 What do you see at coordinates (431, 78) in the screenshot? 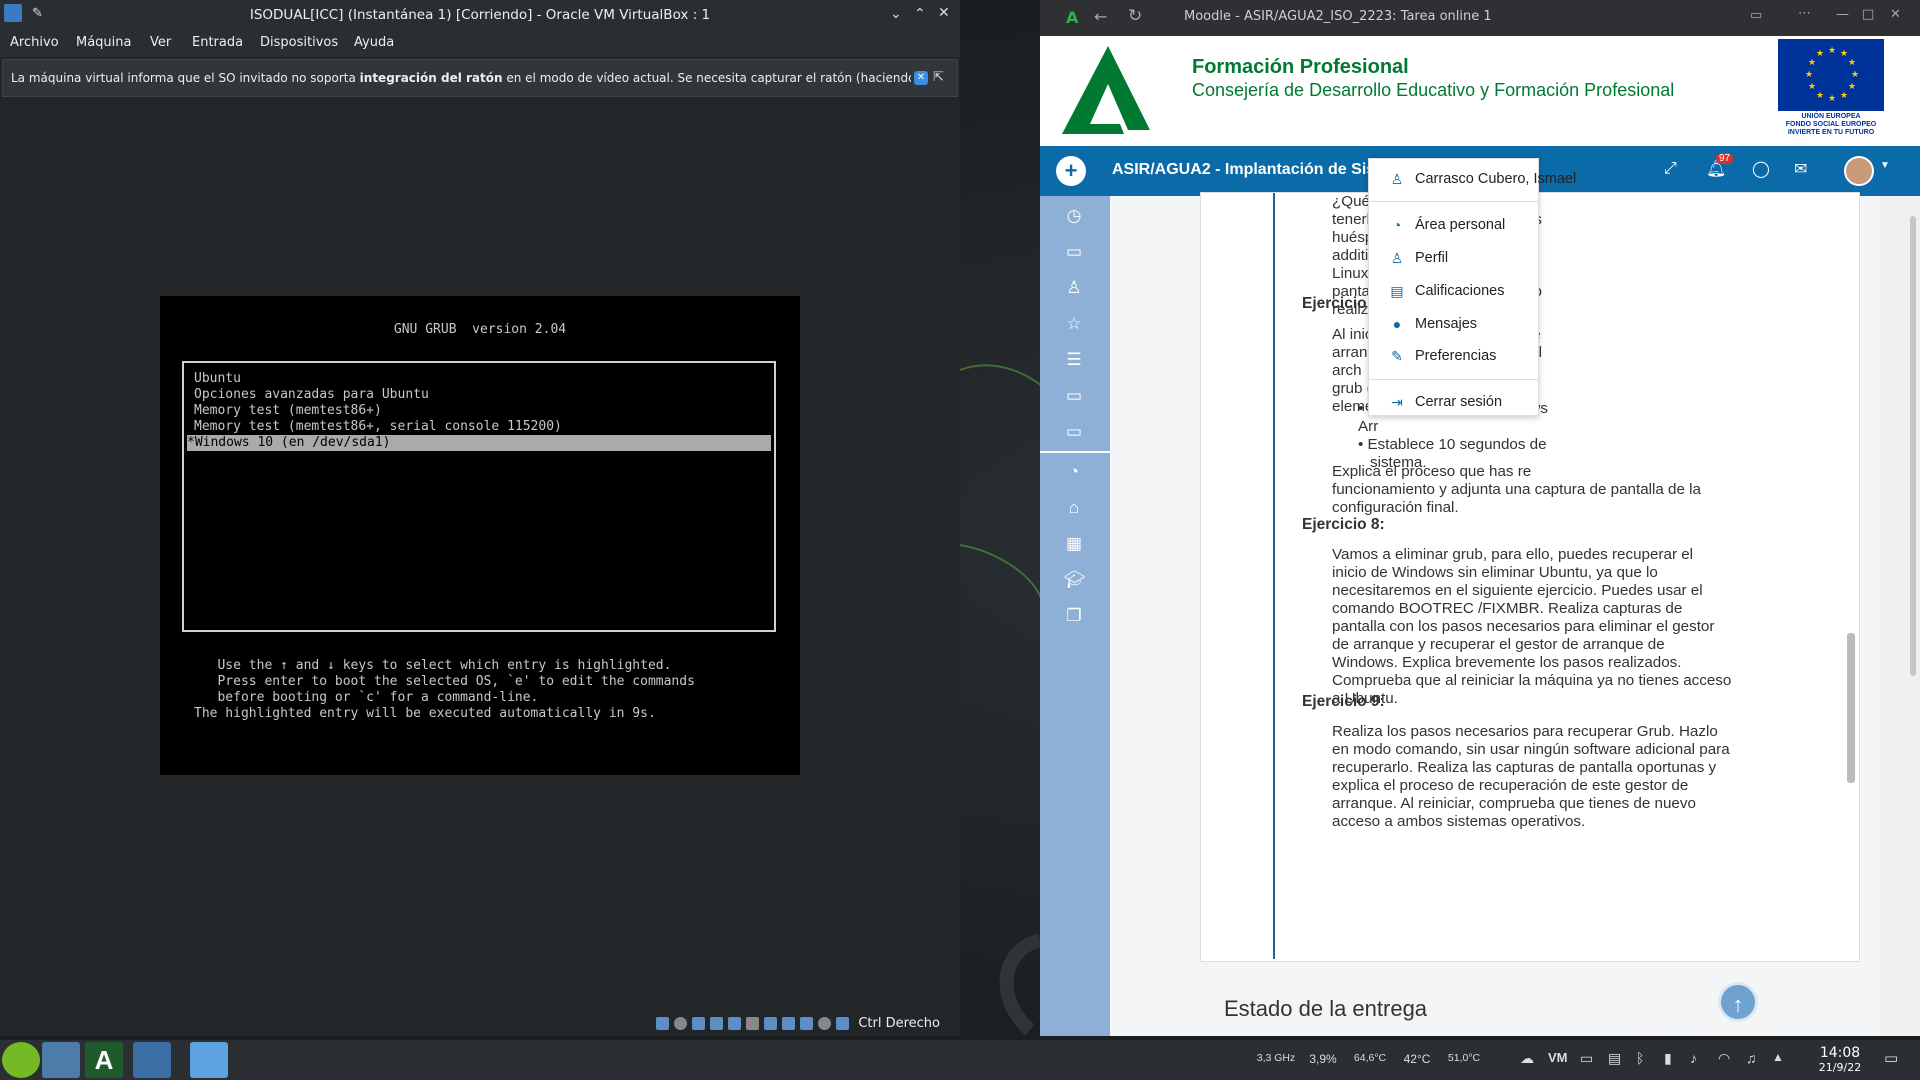
I see `notice-text-bold: integración del ratón` at bounding box center [431, 78].